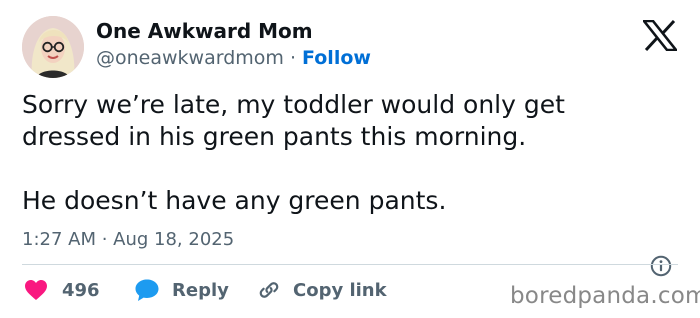  What do you see at coordinates (81, 290) in the screenshot?
I see `like-count: 496` at bounding box center [81, 290].